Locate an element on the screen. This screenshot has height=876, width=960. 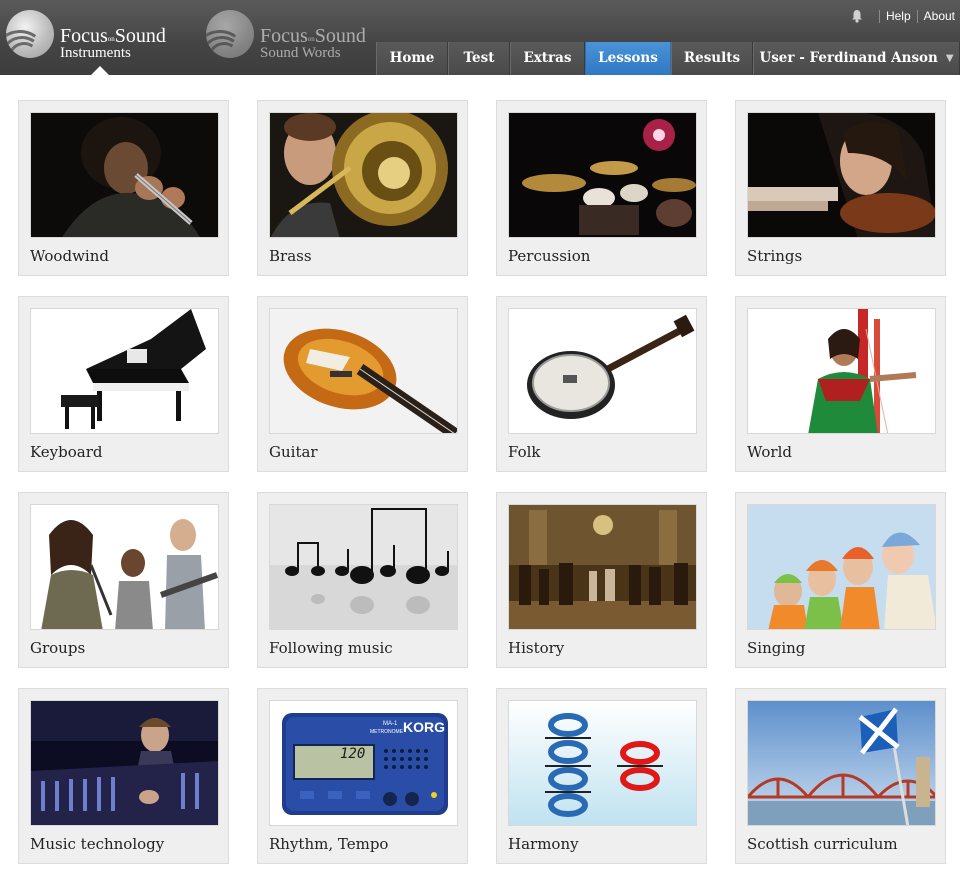
lesson-tile-singing: Singing is located at coordinates (840, 580).